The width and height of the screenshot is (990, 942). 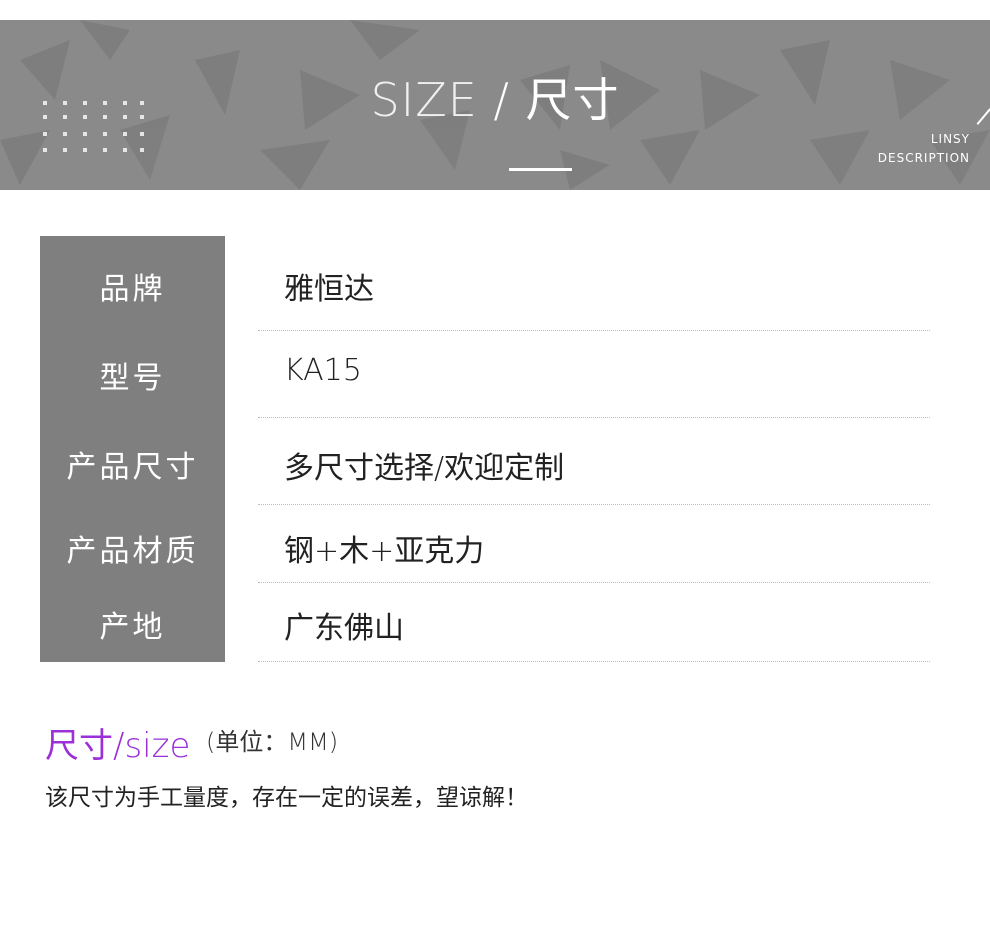 I want to click on spec-value-brand: 雅恒达, so click(x=329, y=289).